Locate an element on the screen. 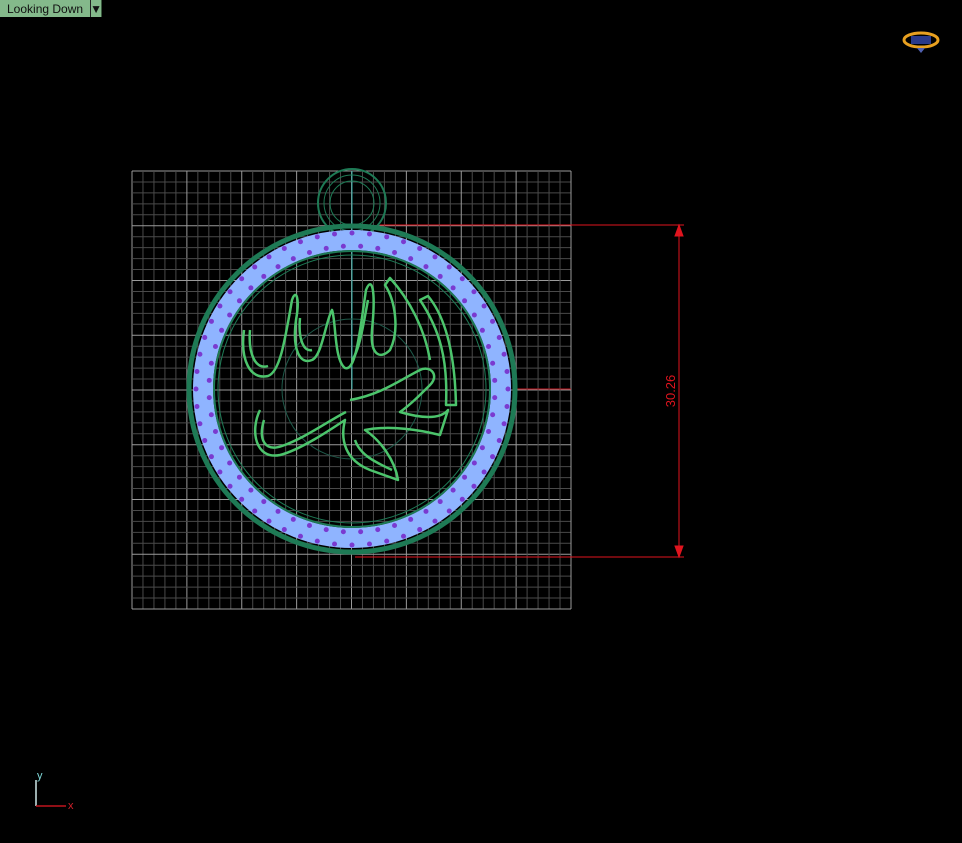  axis-indicator: y x is located at coordinates (54, 791).